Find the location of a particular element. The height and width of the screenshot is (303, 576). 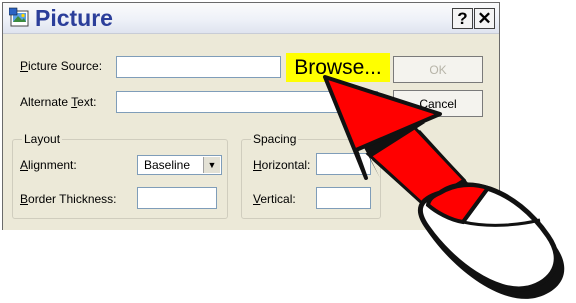

layout-group-title: Layout is located at coordinates (42, 139).